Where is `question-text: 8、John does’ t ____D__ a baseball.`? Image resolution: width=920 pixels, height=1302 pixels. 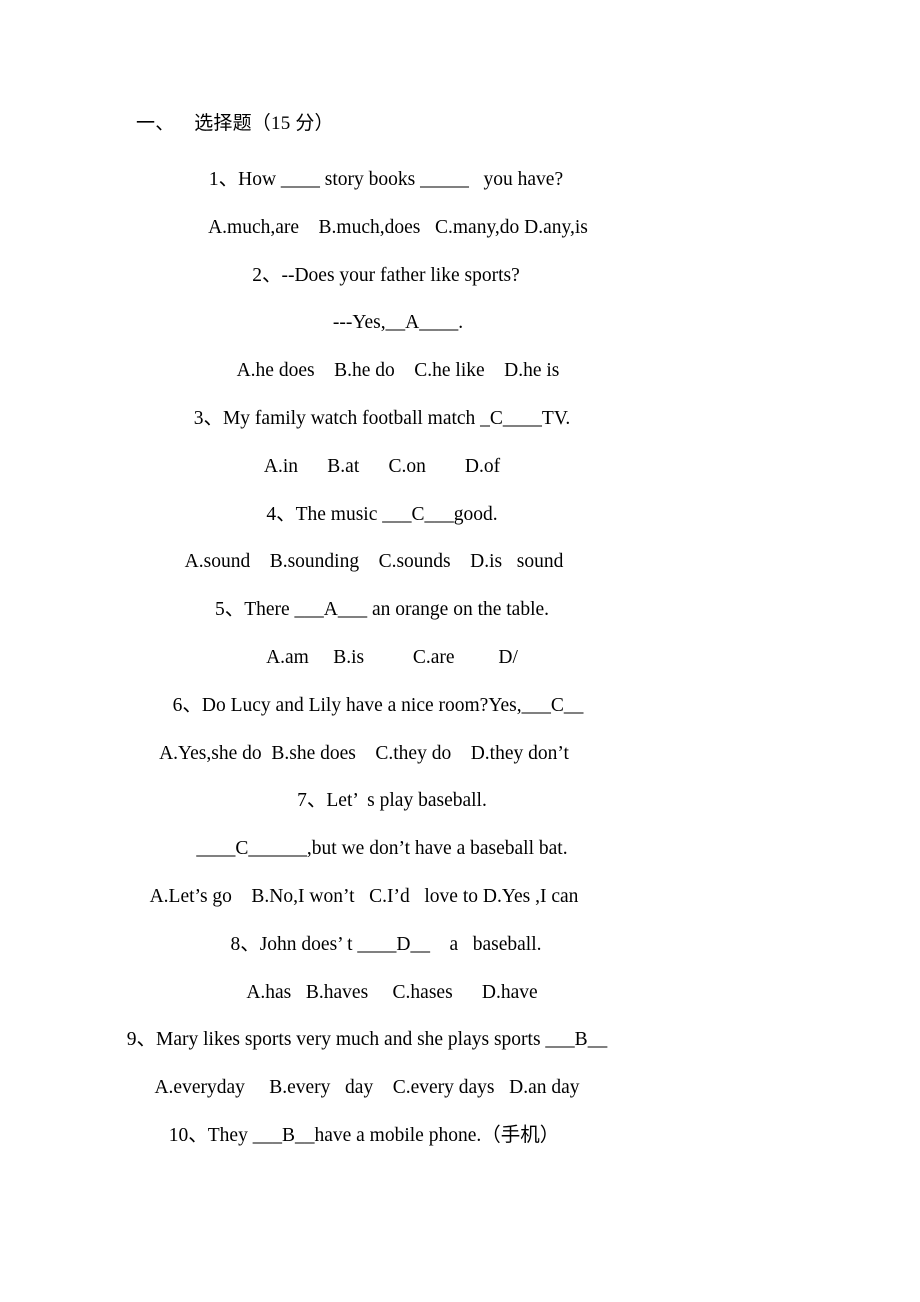 question-text: 8、John does’ t ____D__ a baseball. is located at coordinates (386, 944).